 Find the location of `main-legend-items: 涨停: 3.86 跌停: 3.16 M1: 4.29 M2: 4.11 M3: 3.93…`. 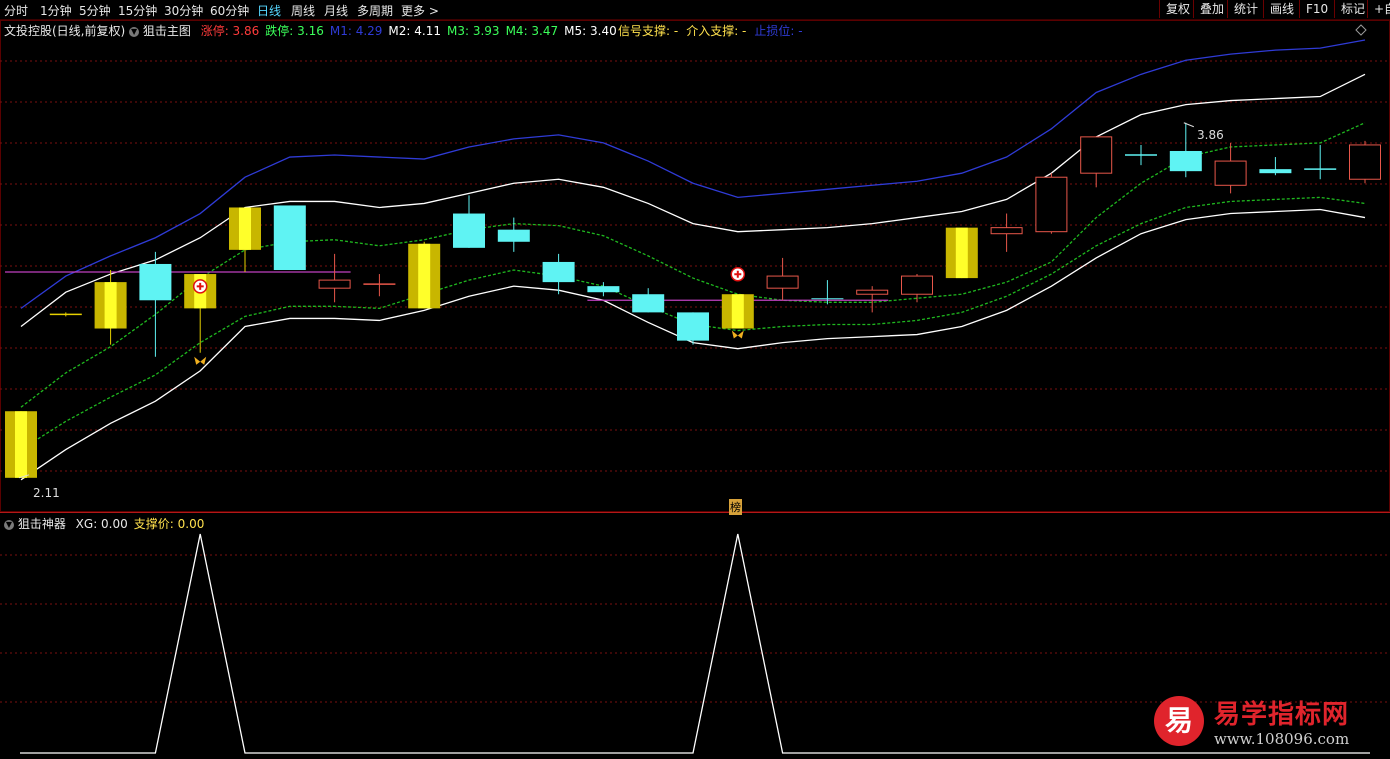

main-legend-items: 涨停: 3.86 跌停: 3.16 M1: 4.29 M2: 4.11 M3: 3.93… is located at coordinates (406, 31).